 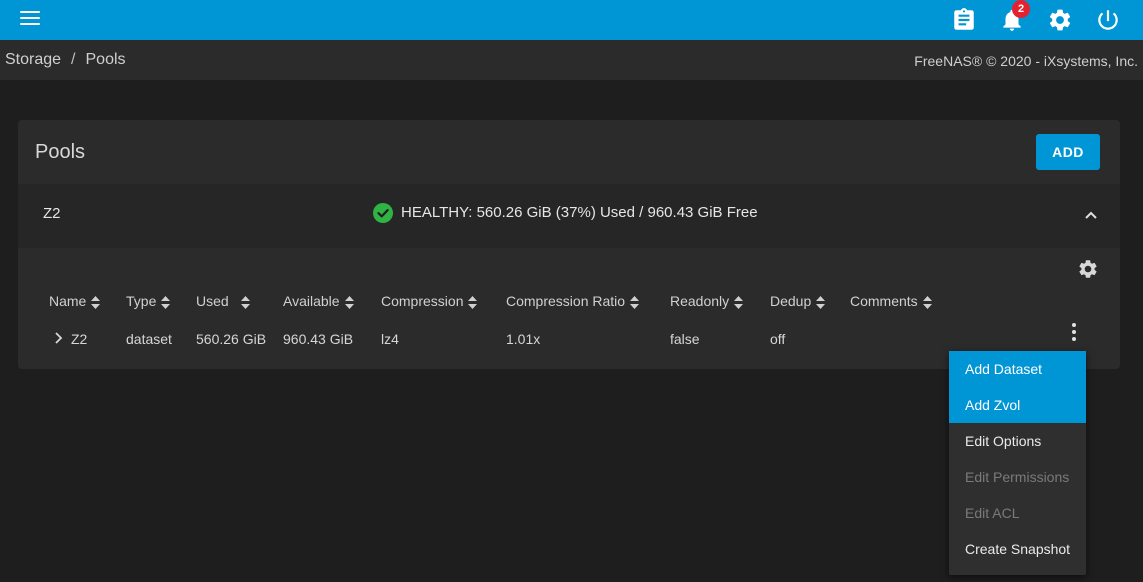 I want to click on cell-dedup: off, so click(x=778, y=339).